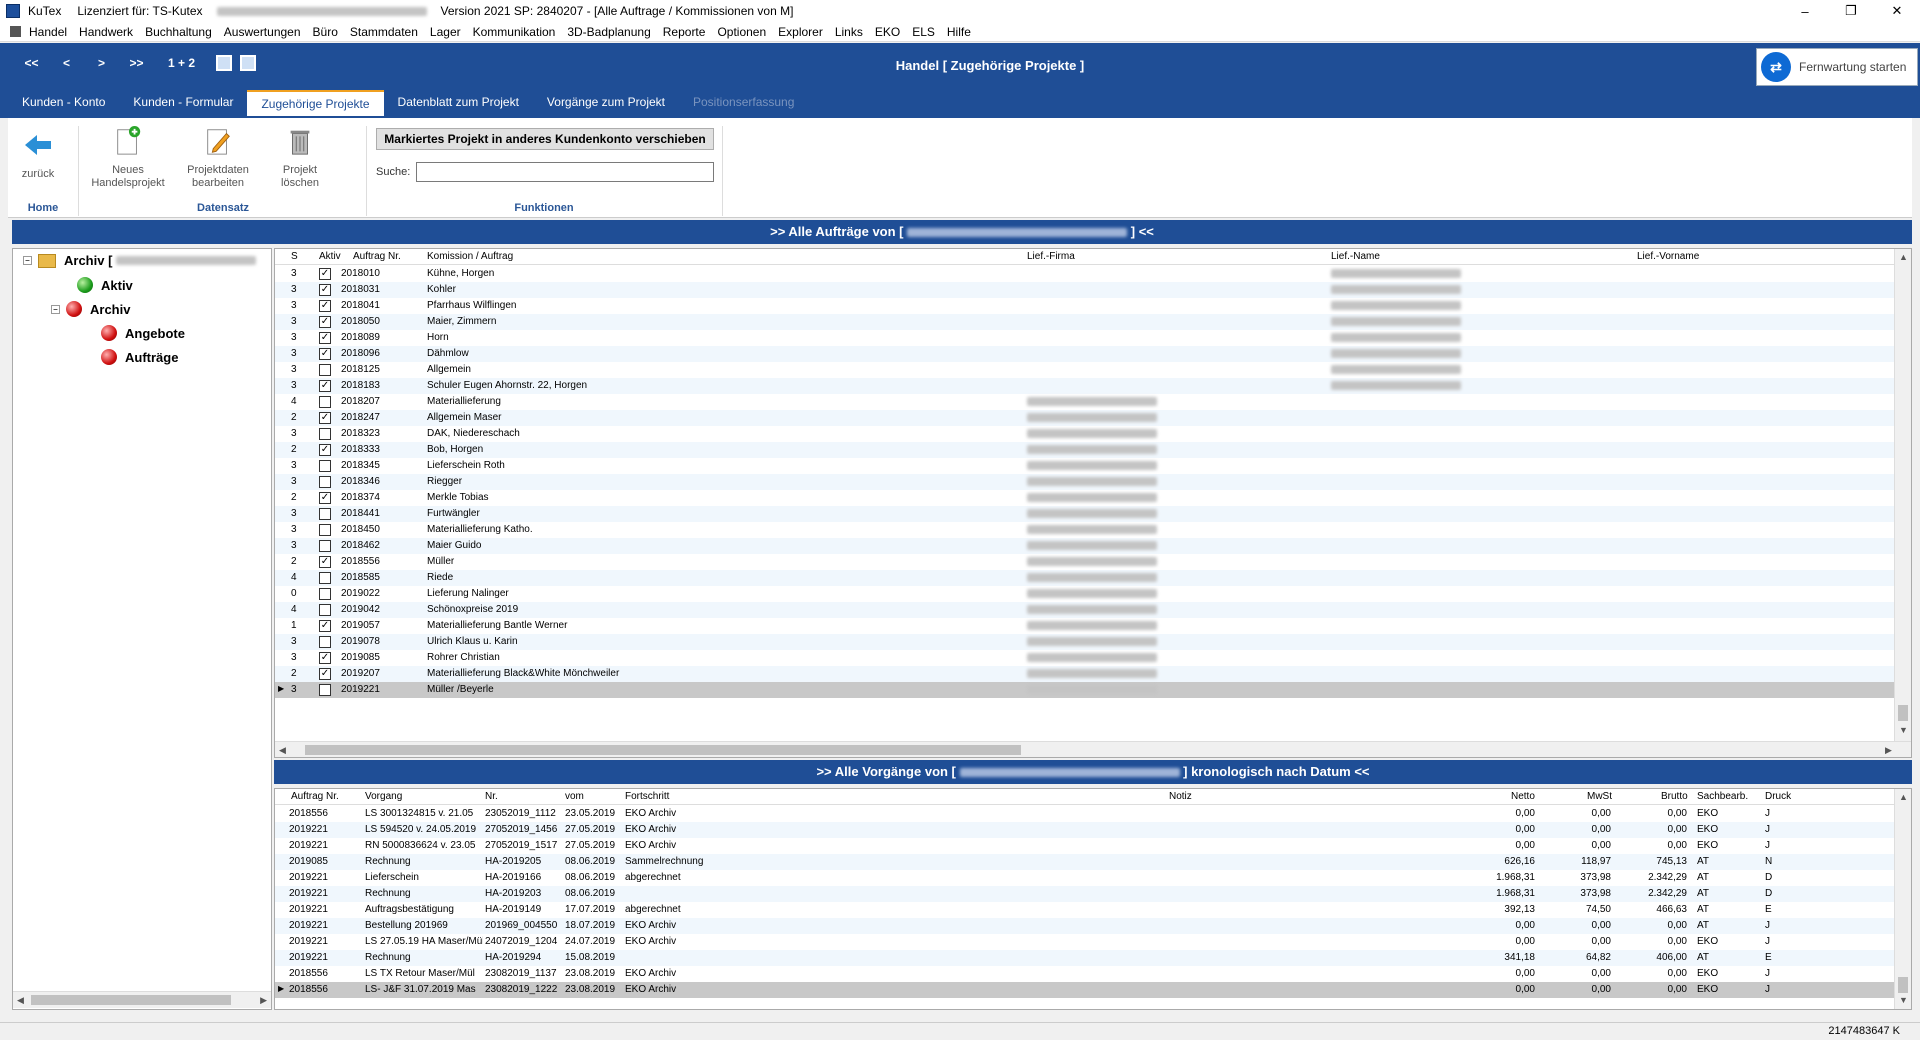 The image size is (1920, 1040). Describe the element at coordinates (1093, 418) in the screenshot. I see `order-row: 2 ✓ 2018247 Allgemein Maser` at that location.